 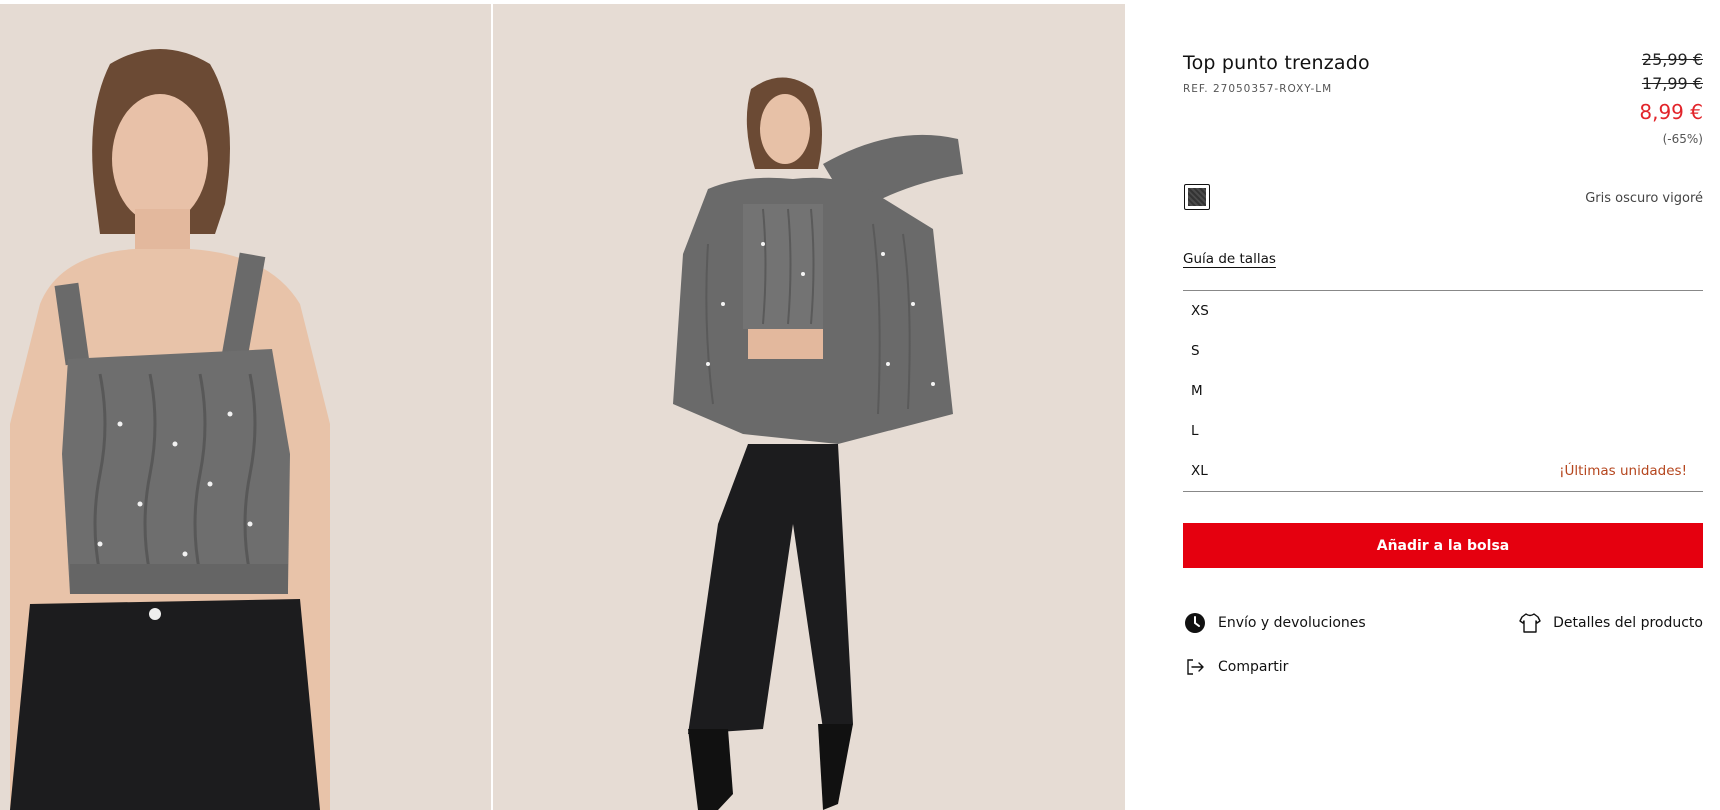 I want to click on clock-icon, so click(x=1195, y=623).